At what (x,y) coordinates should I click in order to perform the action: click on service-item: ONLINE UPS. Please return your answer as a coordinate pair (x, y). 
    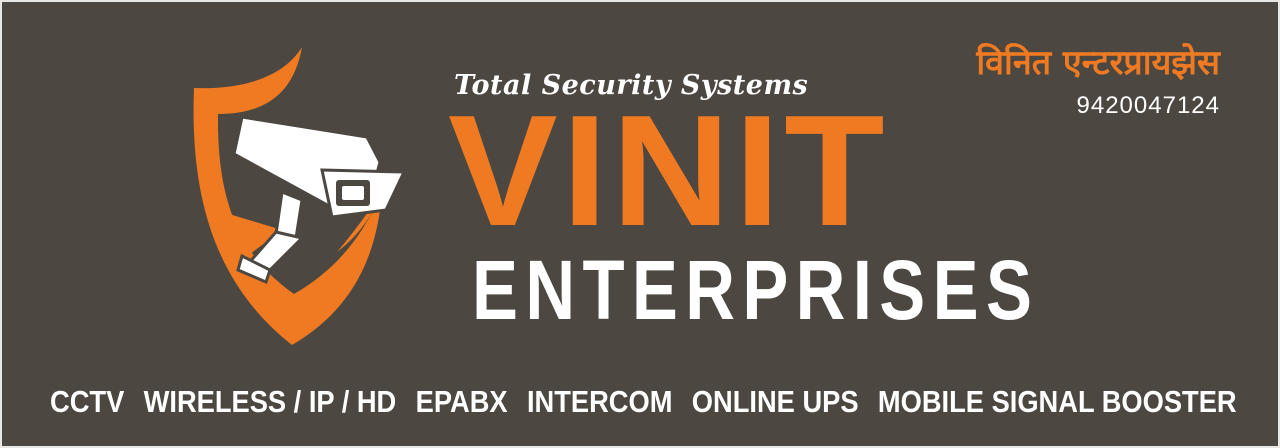
    Looking at the image, I should click on (775, 401).